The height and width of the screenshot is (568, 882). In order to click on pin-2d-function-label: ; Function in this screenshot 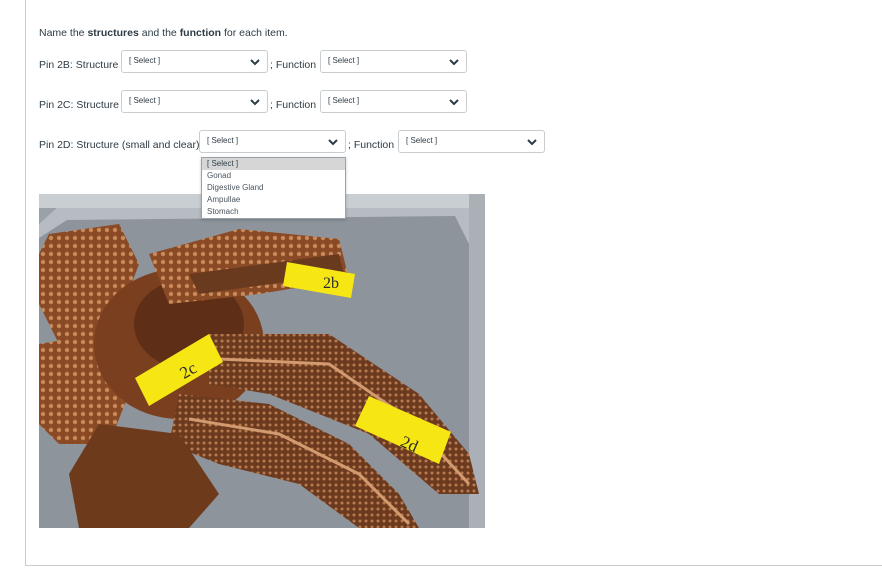, I will do `click(371, 145)`.